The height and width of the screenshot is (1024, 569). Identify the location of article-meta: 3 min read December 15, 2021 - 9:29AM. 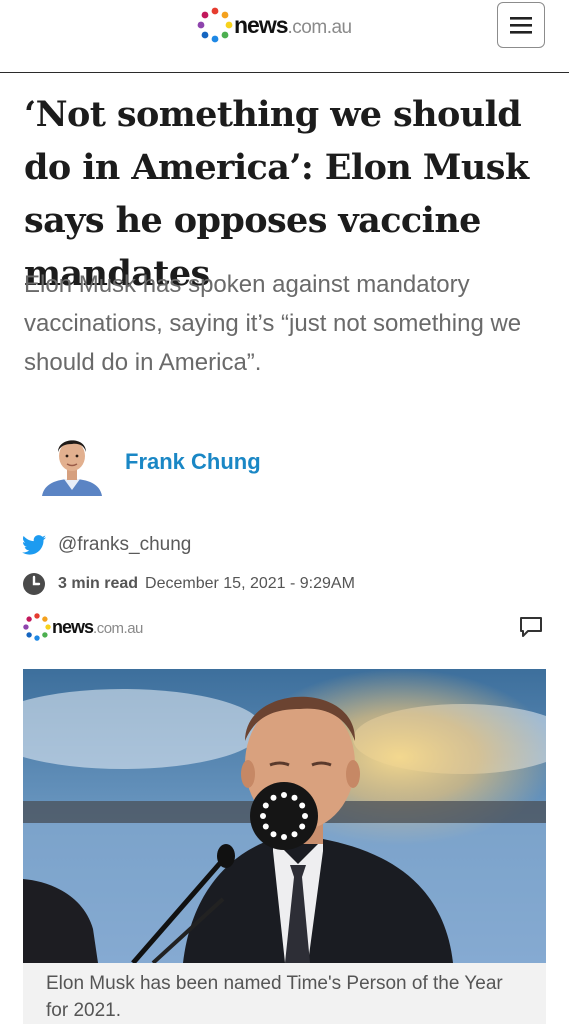
(188, 584).